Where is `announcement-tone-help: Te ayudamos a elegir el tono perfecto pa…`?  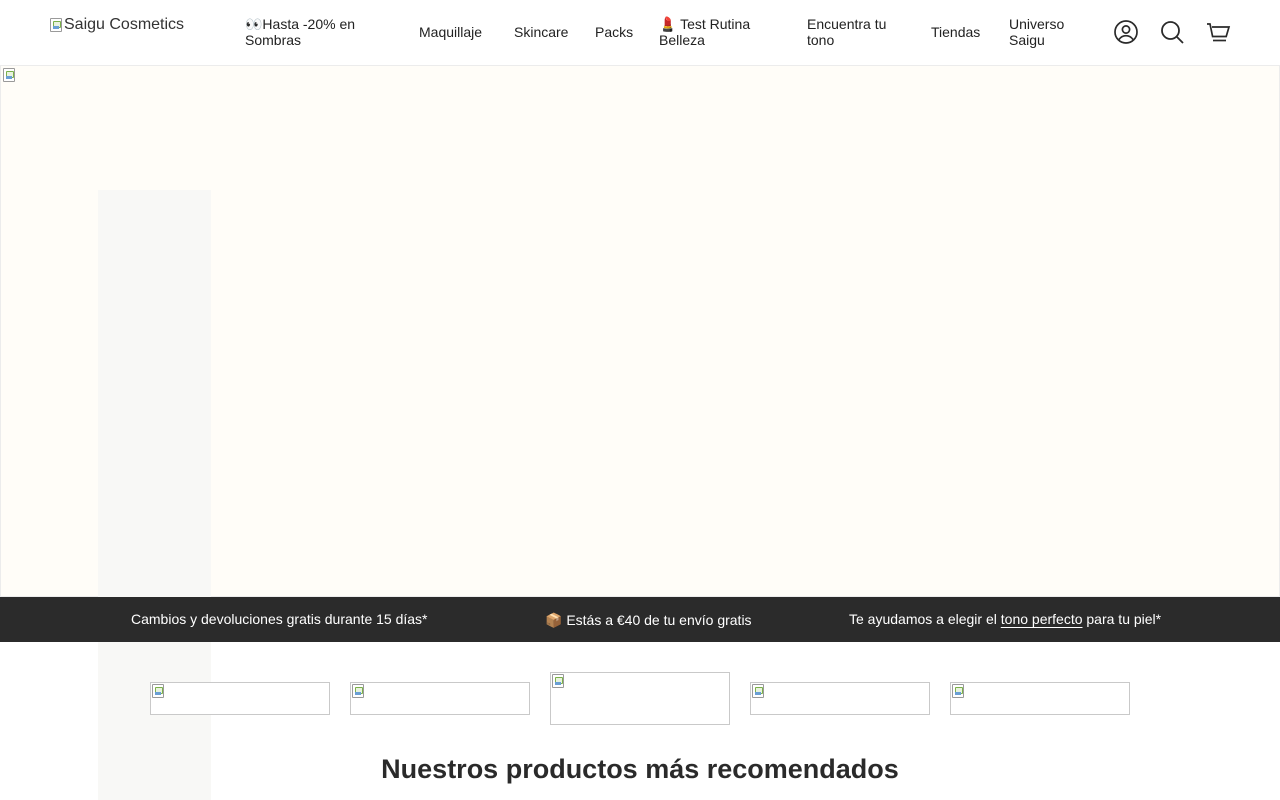 announcement-tone-help: Te ayudamos a elegir el tono perfecto pa… is located at coordinates (1005, 619).